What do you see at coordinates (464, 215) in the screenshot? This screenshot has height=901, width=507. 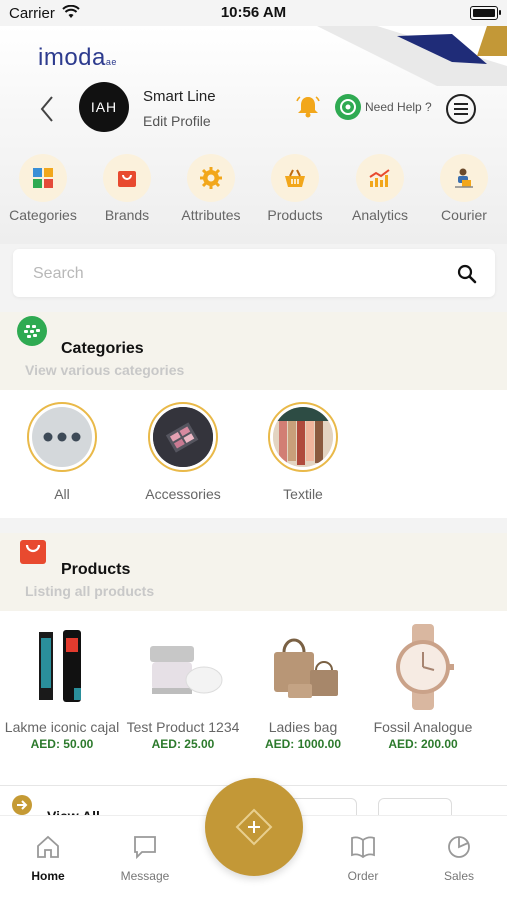 I see `quick-action-label: Courier` at bounding box center [464, 215].